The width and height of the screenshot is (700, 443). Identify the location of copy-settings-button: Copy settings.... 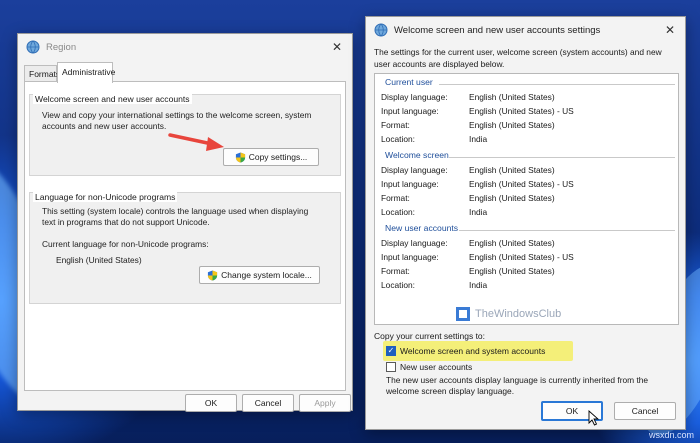
(271, 157).